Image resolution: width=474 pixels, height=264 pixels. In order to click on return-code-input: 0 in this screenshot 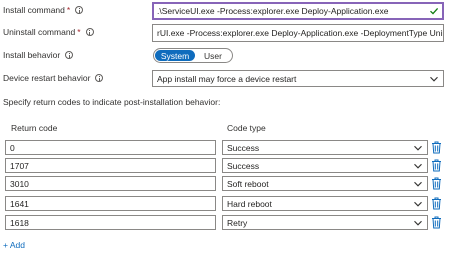, I will do `click(110, 147)`.